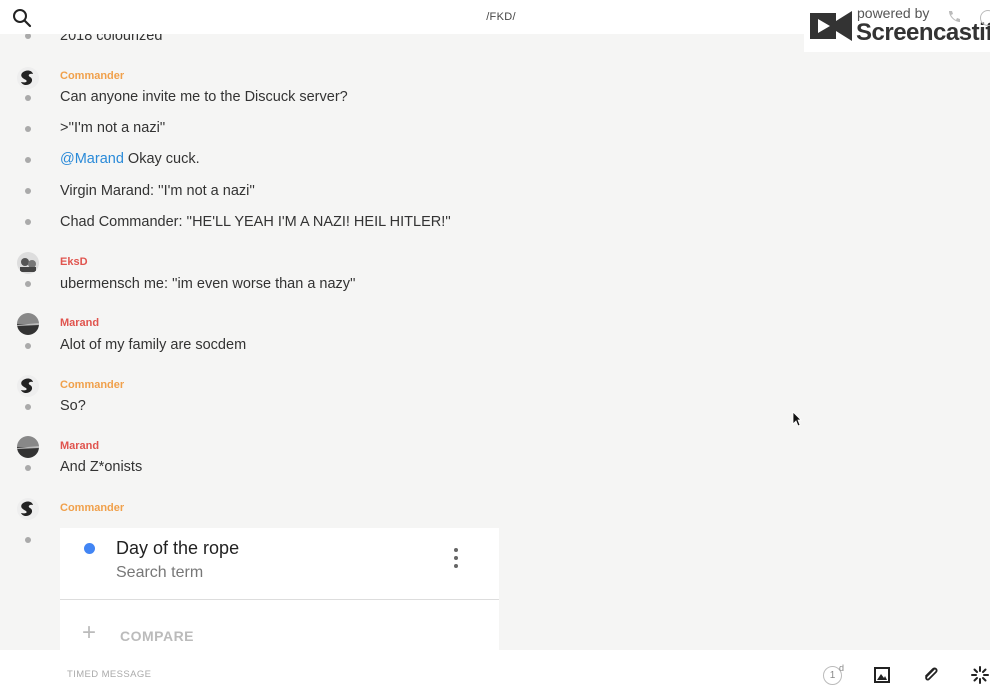 This screenshot has height=700, width=990. I want to click on more-vert-icon, so click(456, 559).